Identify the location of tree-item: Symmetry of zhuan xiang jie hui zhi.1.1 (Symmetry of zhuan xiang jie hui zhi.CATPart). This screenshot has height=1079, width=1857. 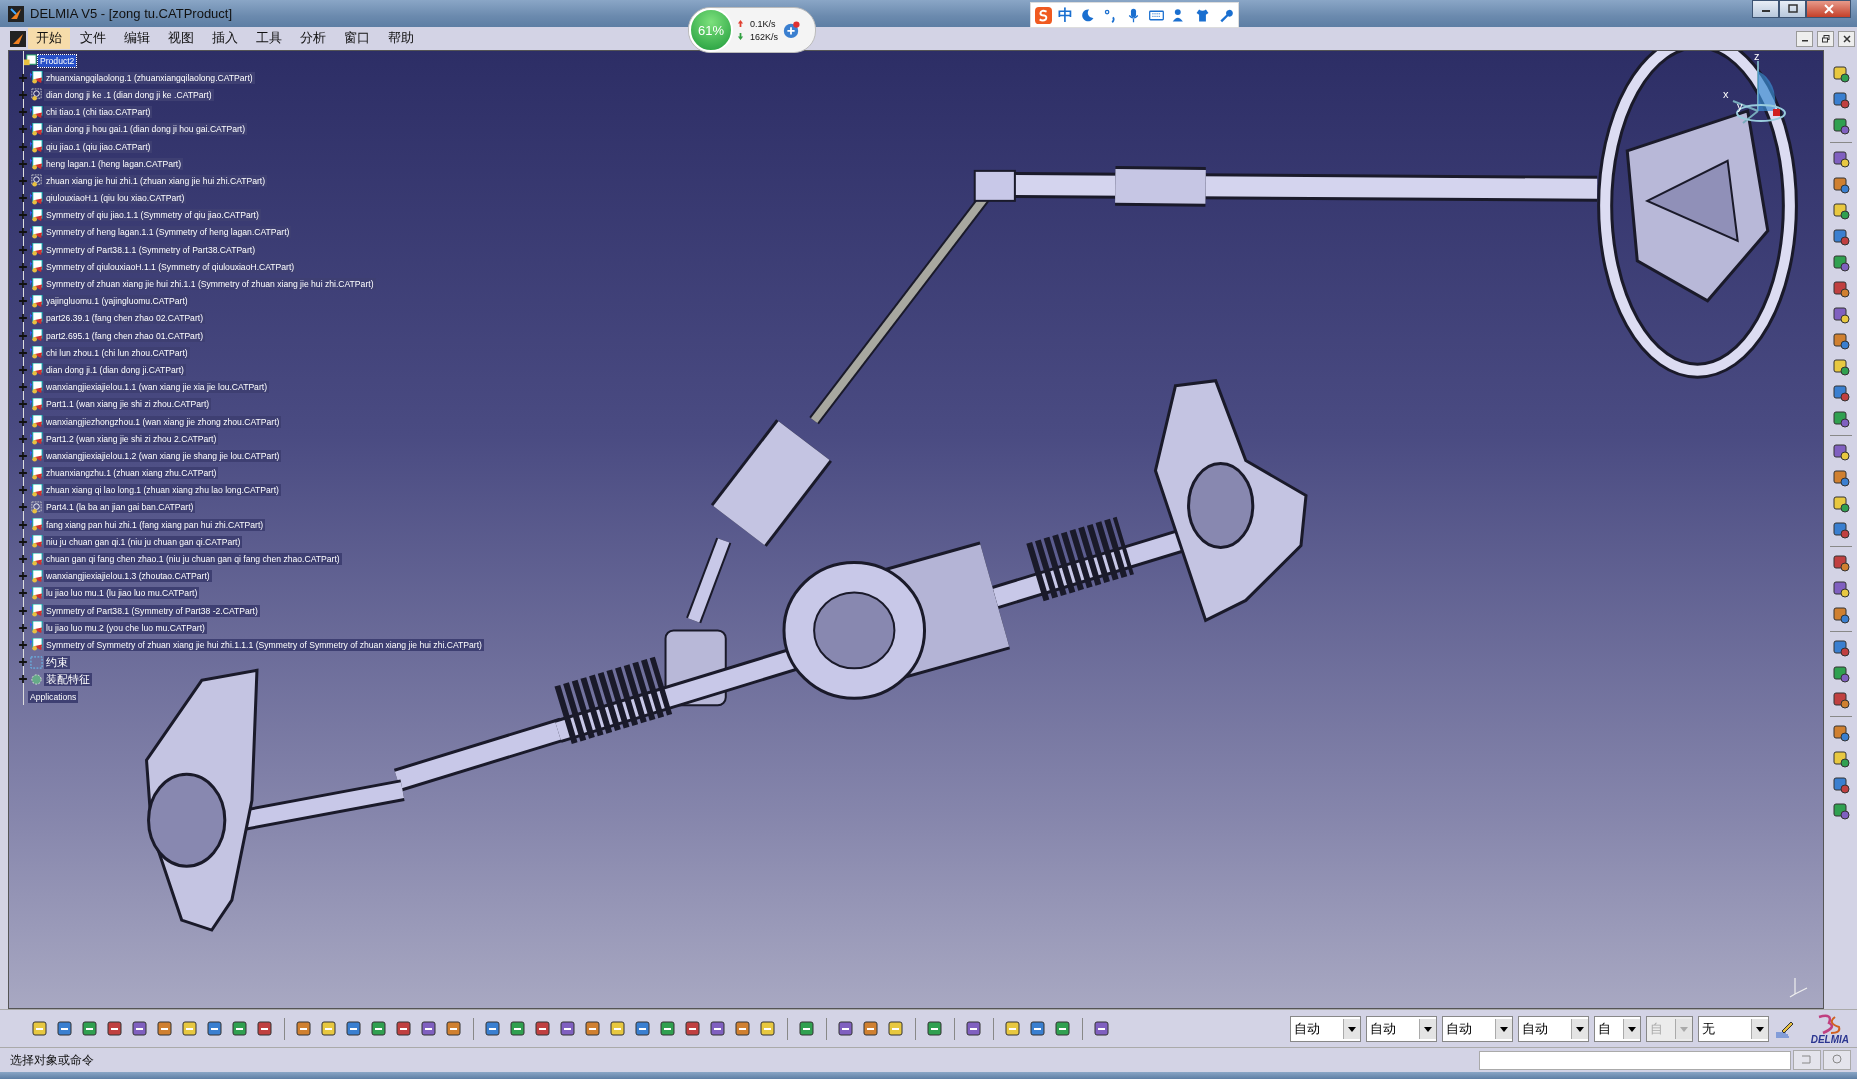
(210, 284).